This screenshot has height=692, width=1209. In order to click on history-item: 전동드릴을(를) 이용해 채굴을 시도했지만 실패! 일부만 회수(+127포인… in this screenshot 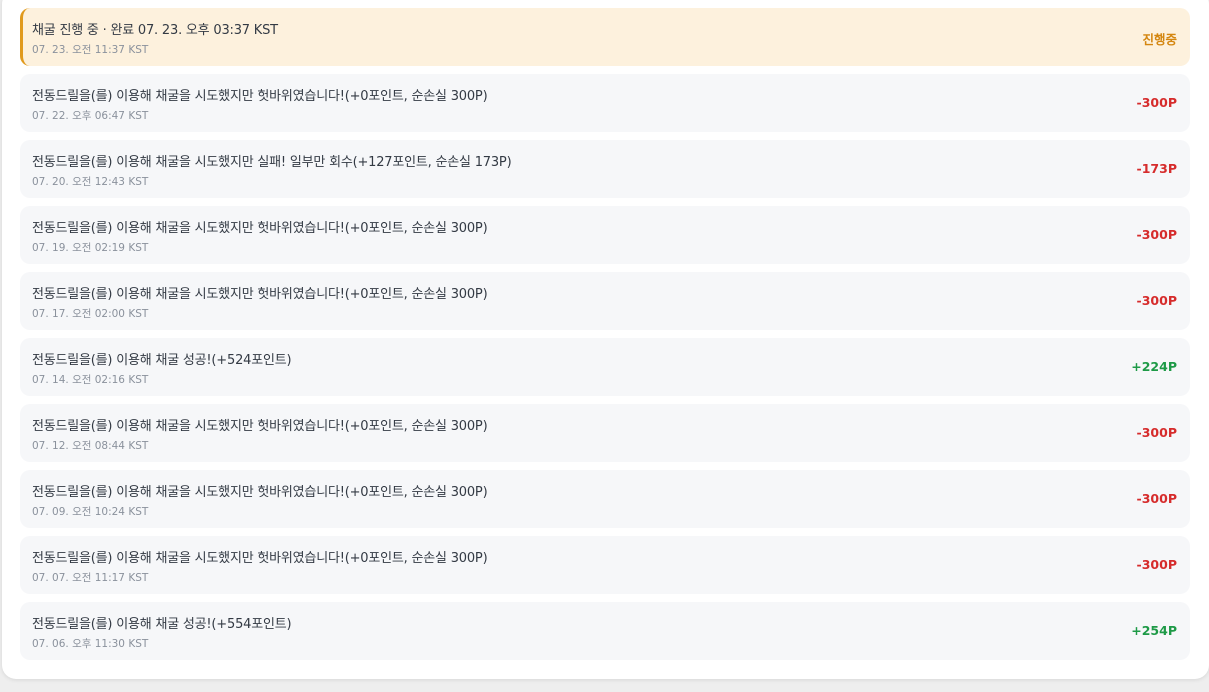, I will do `click(605, 169)`.